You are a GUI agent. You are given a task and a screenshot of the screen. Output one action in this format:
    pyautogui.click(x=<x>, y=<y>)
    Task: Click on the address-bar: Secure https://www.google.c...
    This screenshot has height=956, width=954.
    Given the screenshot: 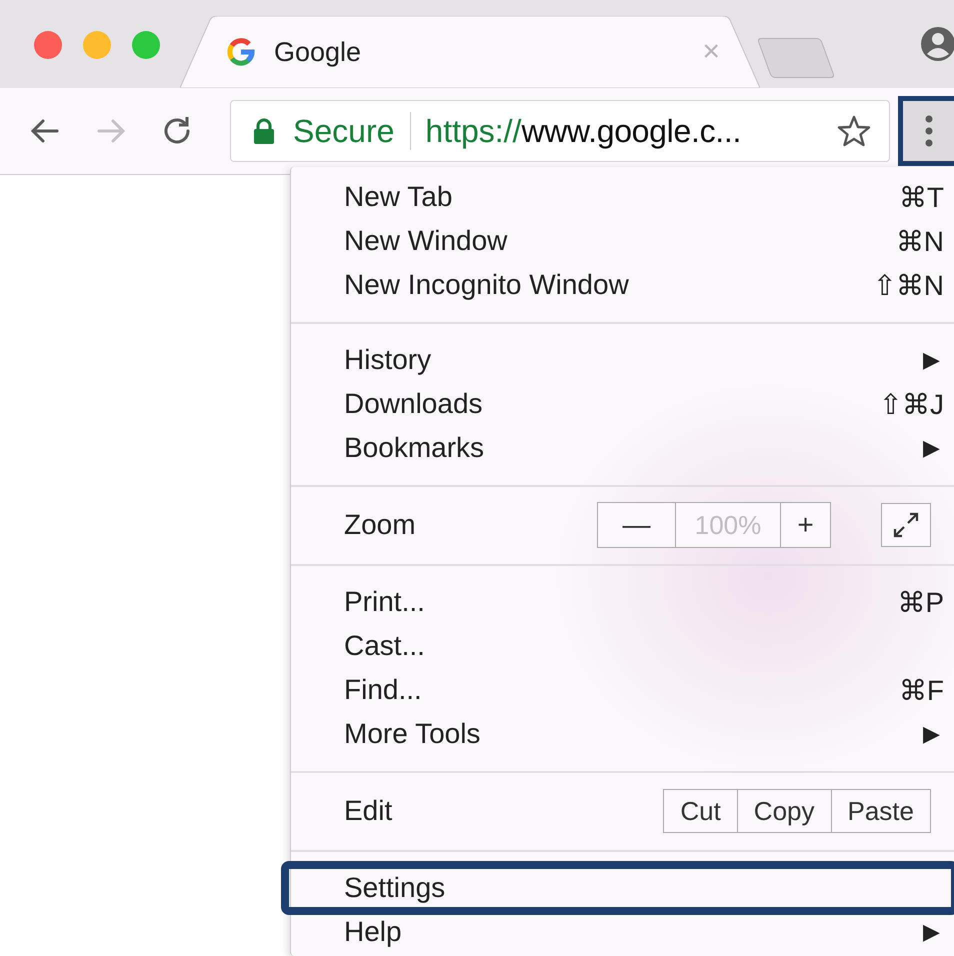 What is the action you would take?
    pyautogui.click(x=560, y=131)
    